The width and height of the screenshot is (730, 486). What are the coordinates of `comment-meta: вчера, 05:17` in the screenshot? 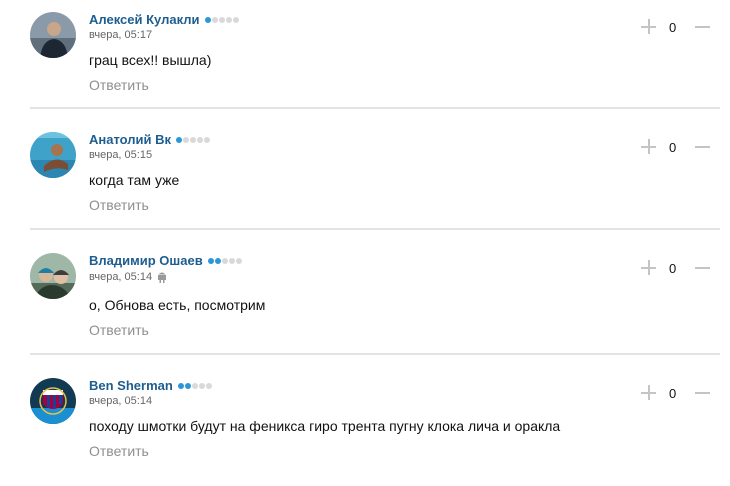 It's located at (120, 35).